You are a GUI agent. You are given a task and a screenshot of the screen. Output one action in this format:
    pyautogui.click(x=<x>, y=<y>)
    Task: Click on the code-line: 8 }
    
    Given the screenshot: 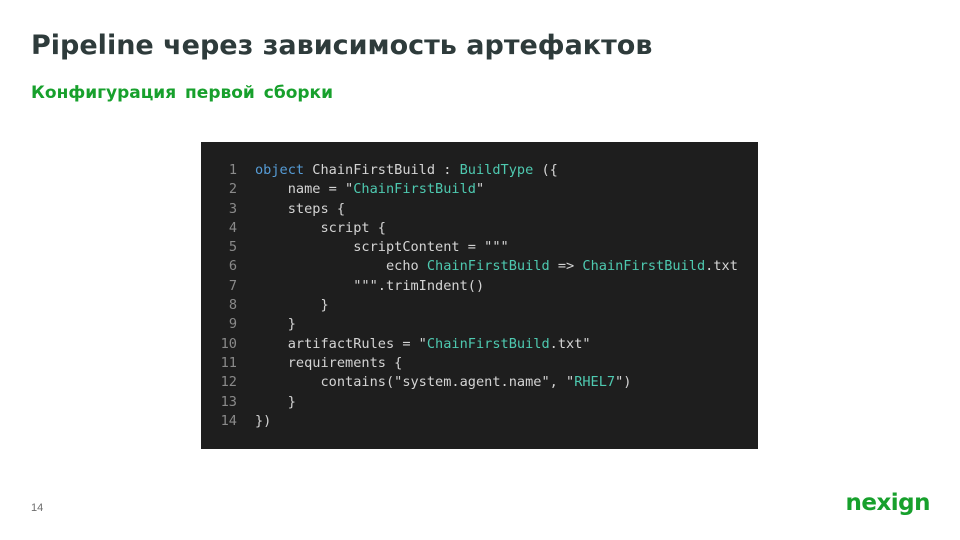 What is the action you would take?
    pyautogui.click(x=479, y=305)
    